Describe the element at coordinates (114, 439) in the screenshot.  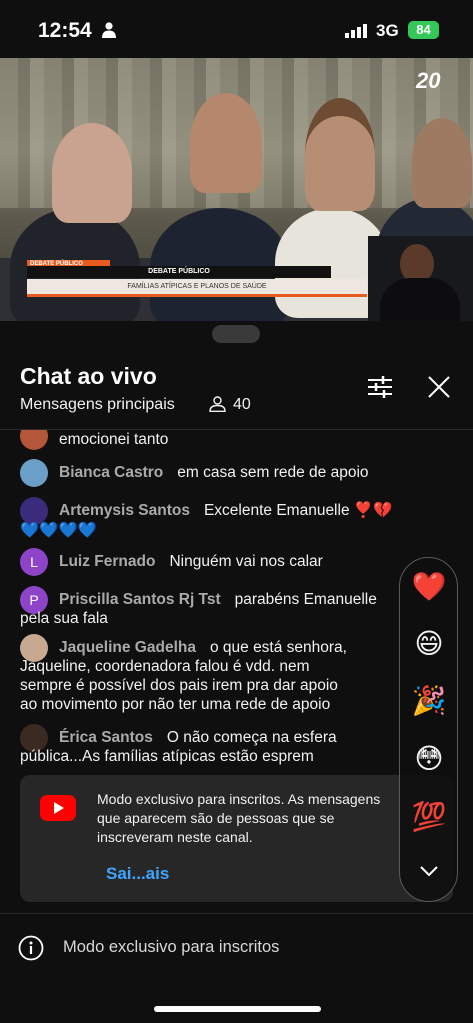
I see `message-text: emocionei tanto` at that location.